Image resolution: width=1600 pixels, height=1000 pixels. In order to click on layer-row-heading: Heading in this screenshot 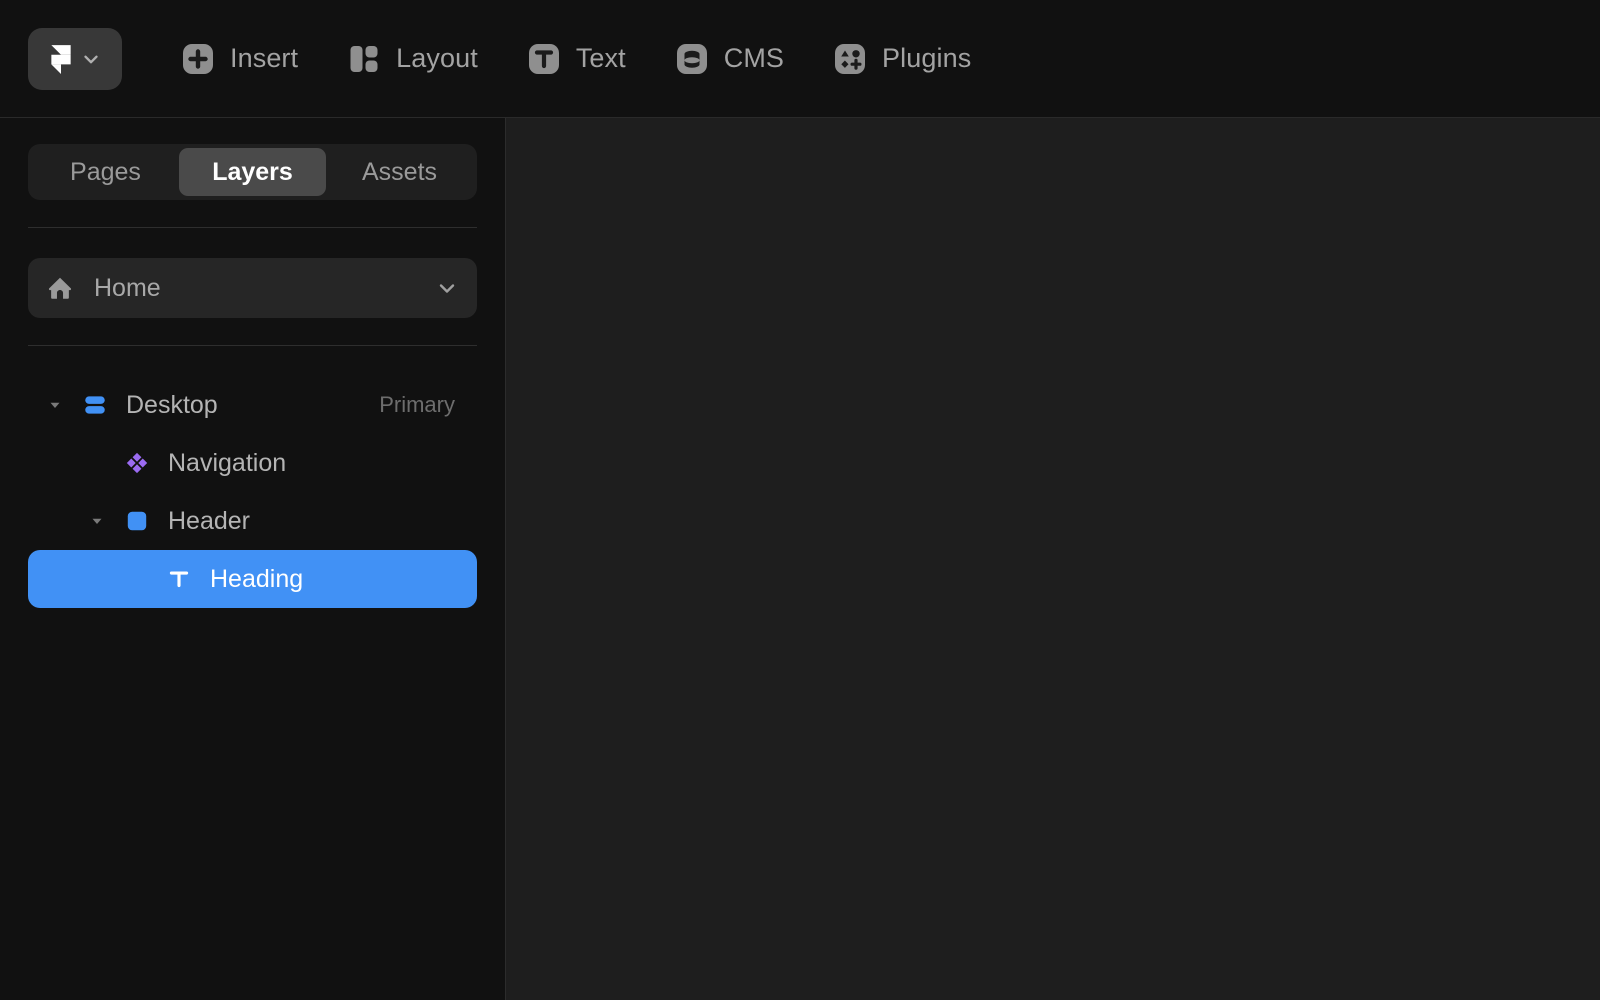, I will do `click(252, 579)`.